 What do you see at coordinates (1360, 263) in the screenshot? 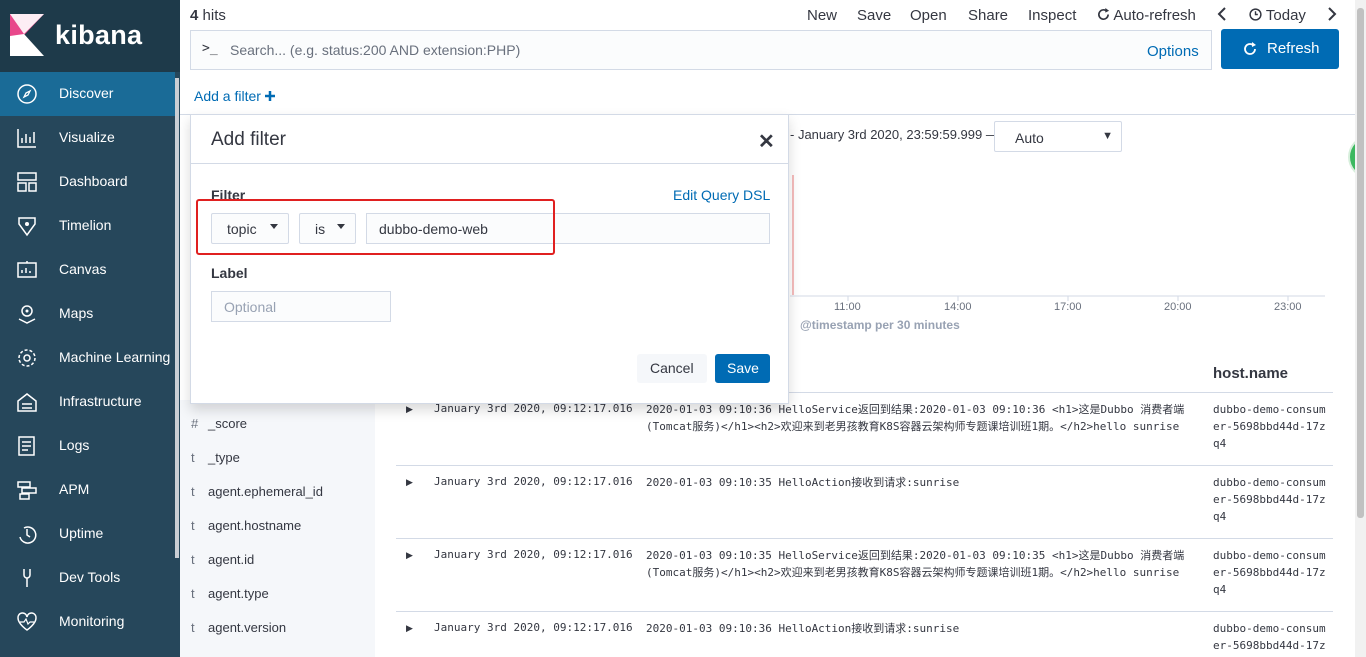
I see `page-scrollbar-thumb` at bounding box center [1360, 263].